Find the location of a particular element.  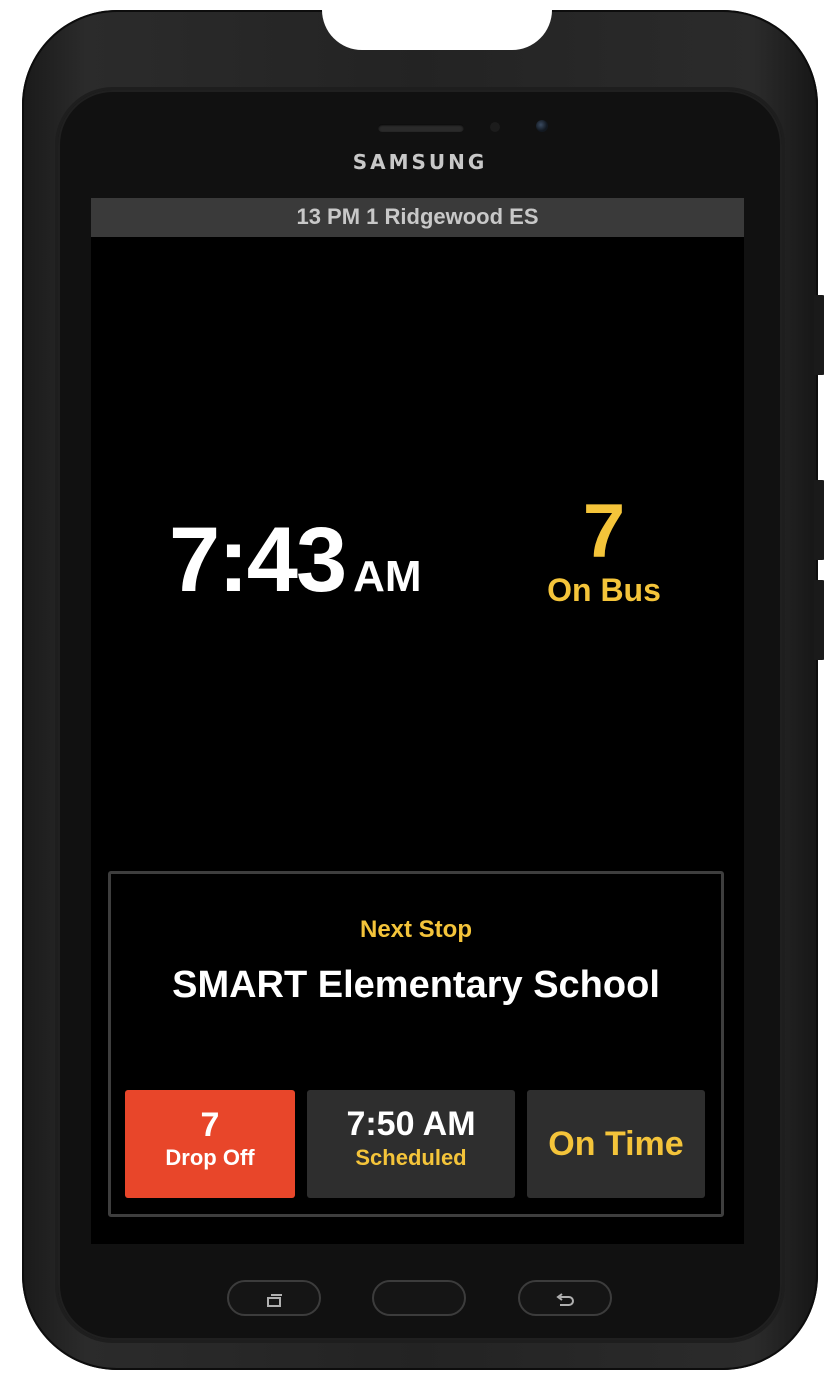

route-header: 13 PM 1 Ridgewood ES is located at coordinates (417, 217).